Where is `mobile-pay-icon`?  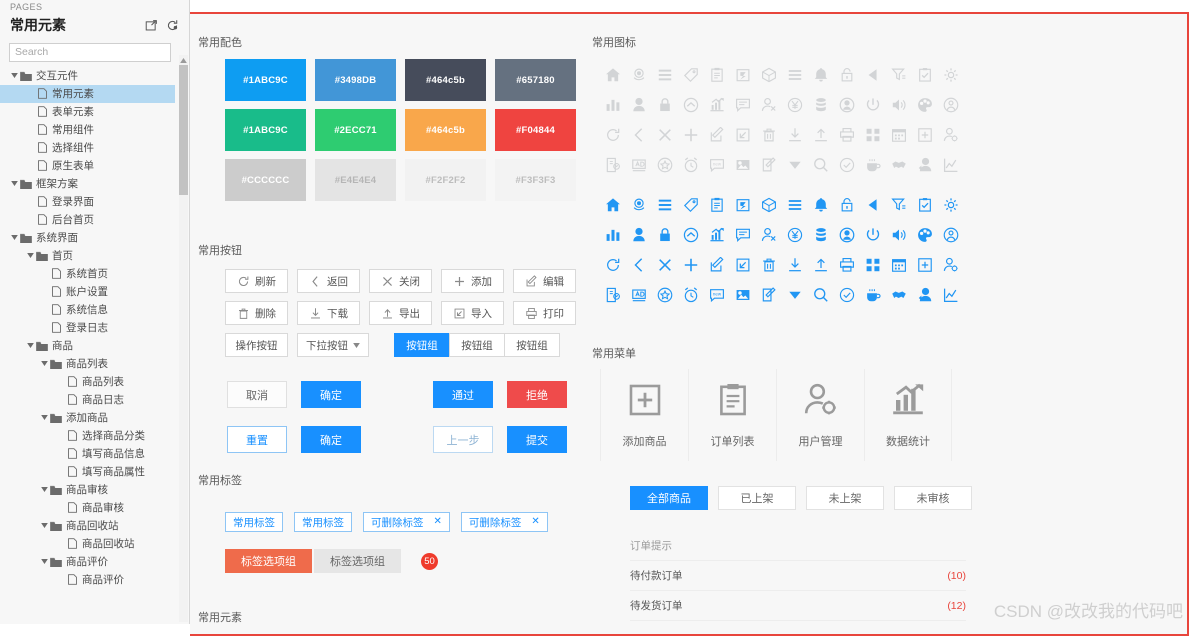 mobile-pay-icon is located at coordinates (613, 164).